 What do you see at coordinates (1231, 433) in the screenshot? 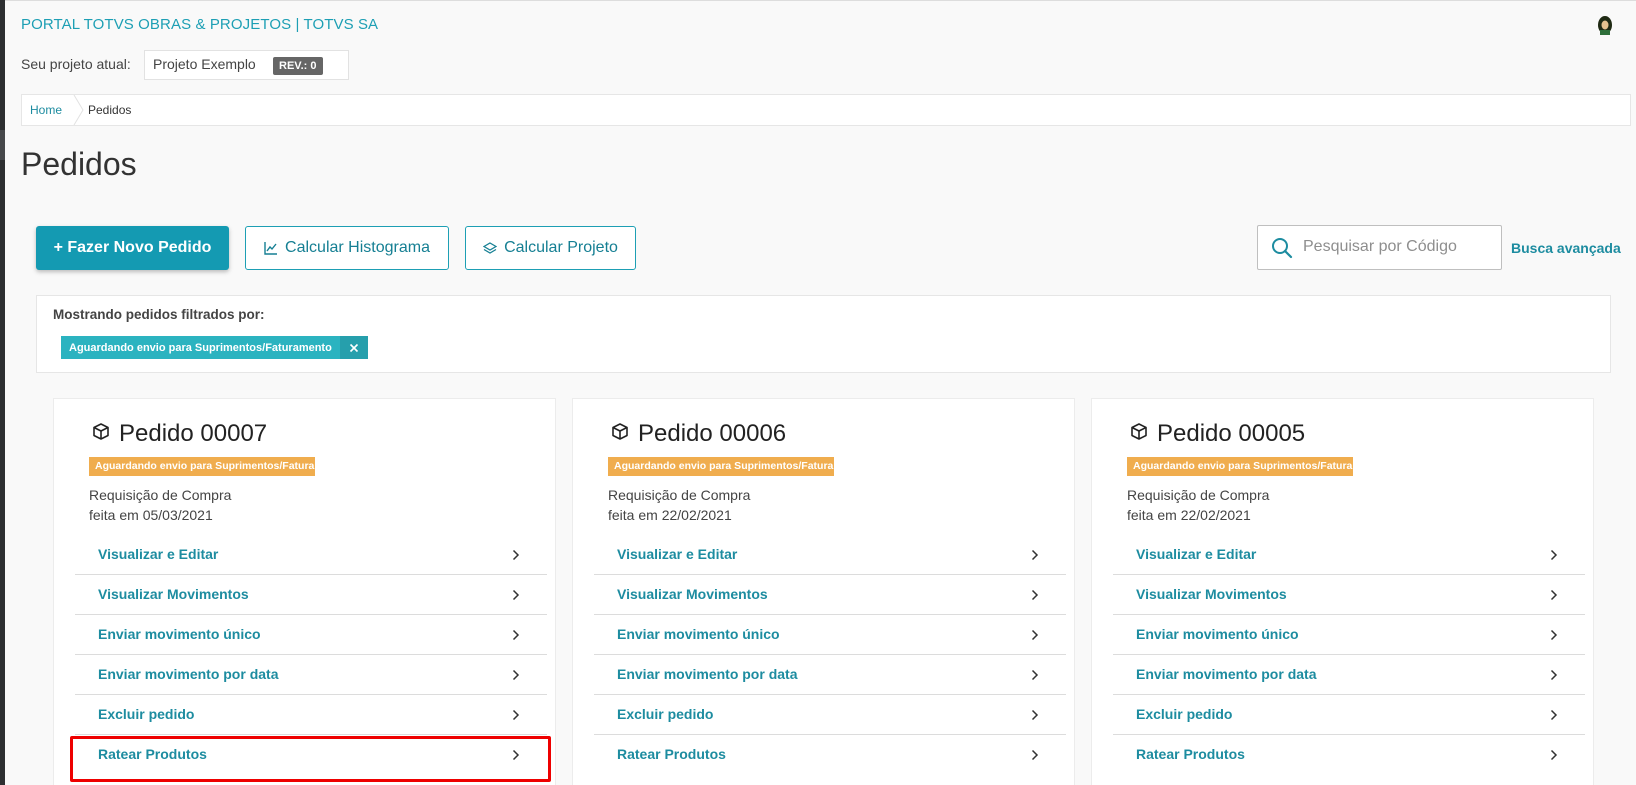
I see `order-title: Pedido 00005` at bounding box center [1231, 433].